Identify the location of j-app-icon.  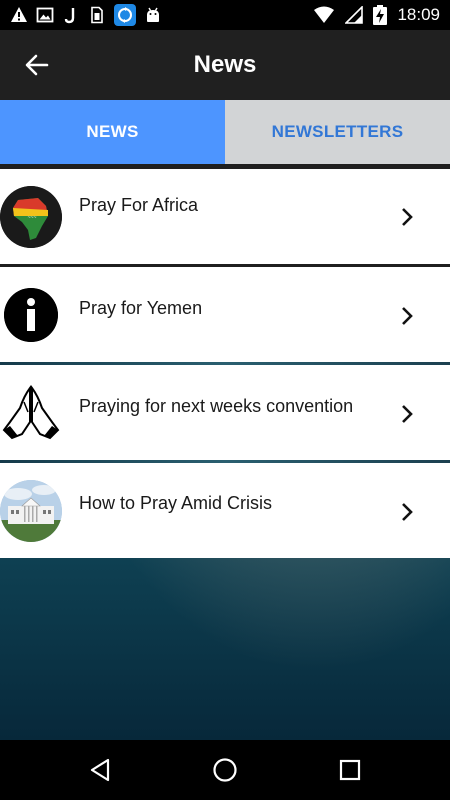
(71, 15).